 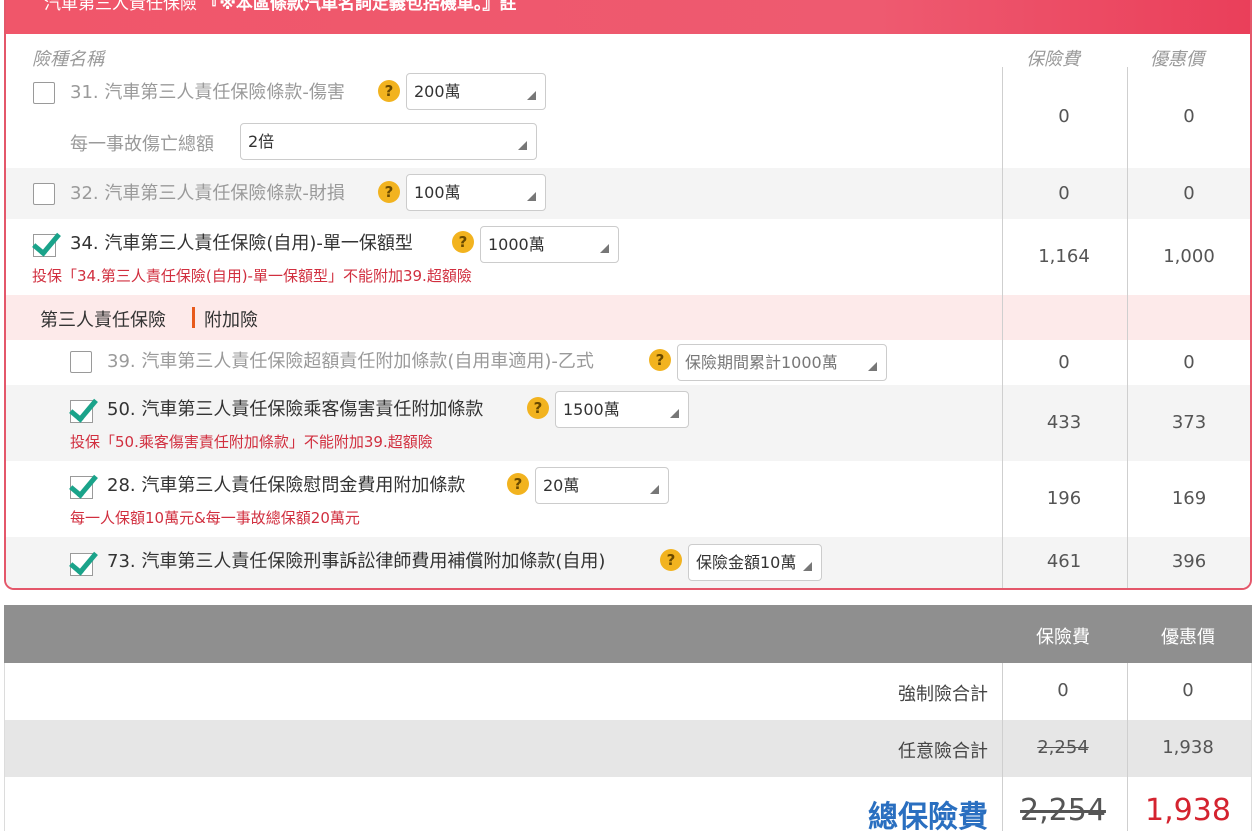 I want to click on discount-34: 1,000, so click(x=1189, y=256).